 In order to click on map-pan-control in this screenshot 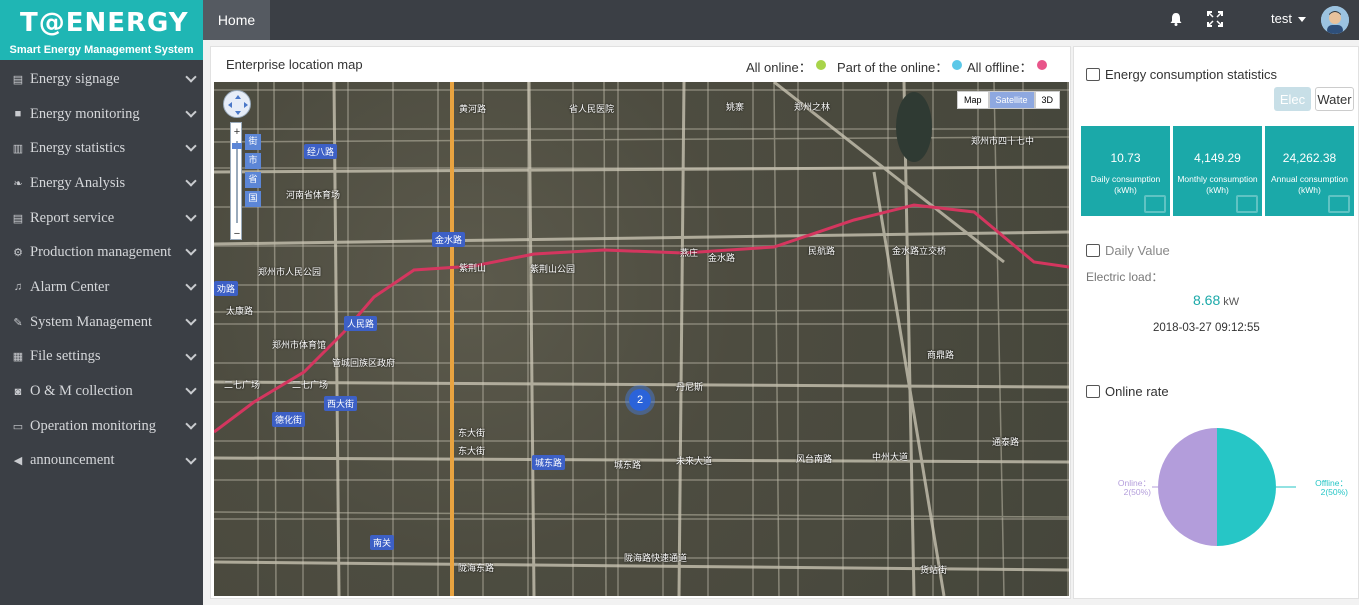, I will do `click(237, 104)`.